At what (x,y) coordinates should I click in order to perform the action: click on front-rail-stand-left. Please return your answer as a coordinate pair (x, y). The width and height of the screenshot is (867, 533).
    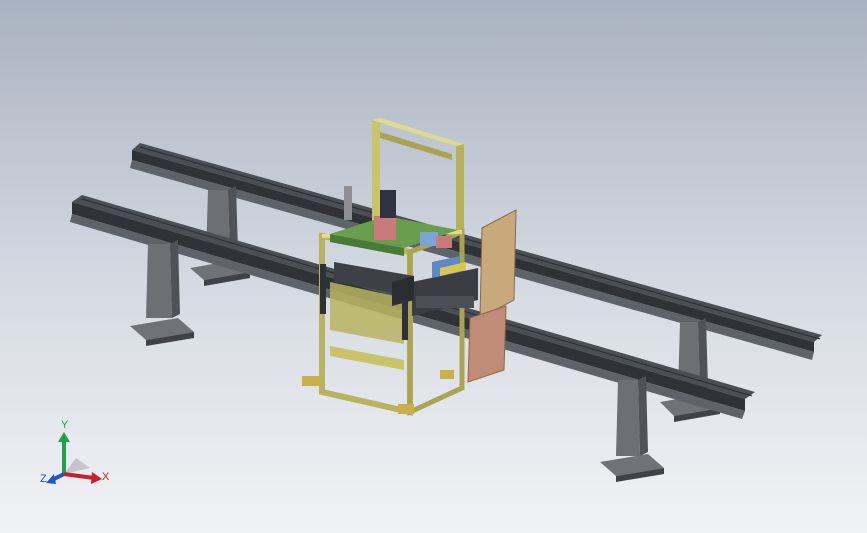
    Looking at the image, I should click on (162, 293).